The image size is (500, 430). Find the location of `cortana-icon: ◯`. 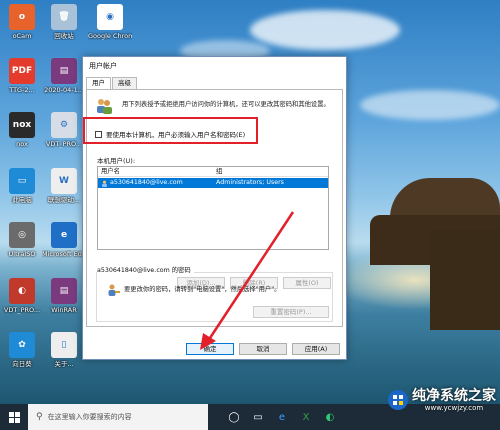

cortana-icon: ◯ is located at coordinates (234, 417).